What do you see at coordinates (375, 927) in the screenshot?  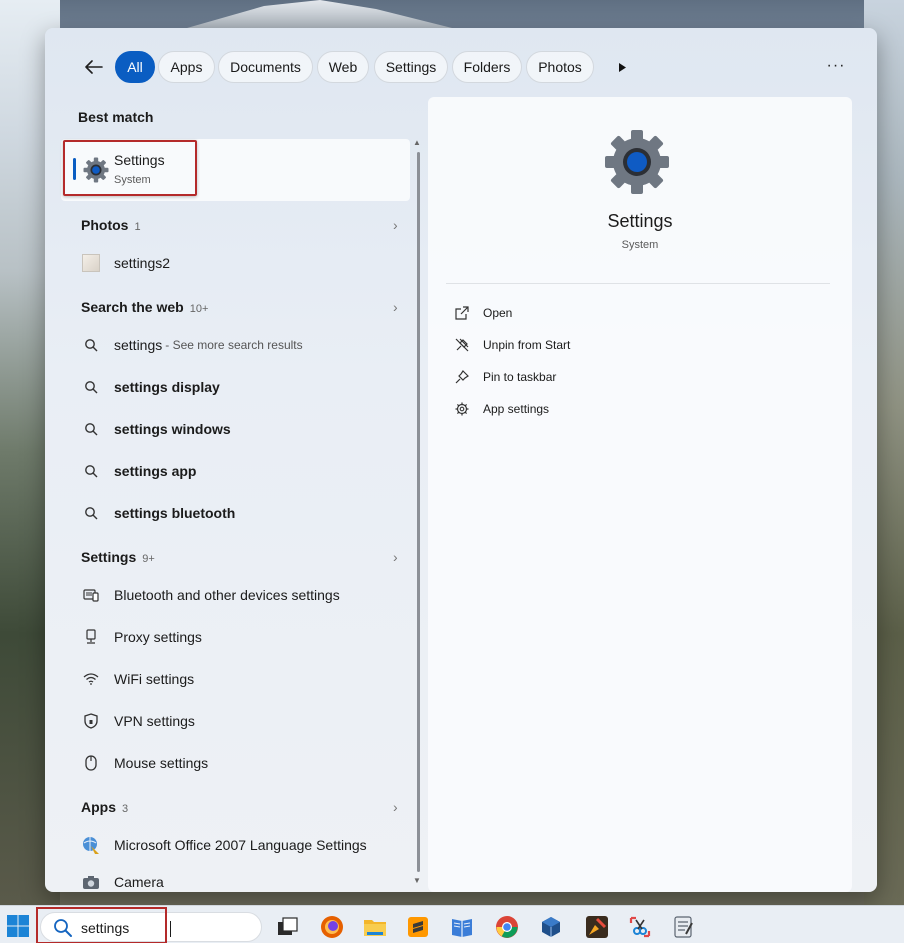 I see `file-explorer-icon` at bounding box center [375, 927].